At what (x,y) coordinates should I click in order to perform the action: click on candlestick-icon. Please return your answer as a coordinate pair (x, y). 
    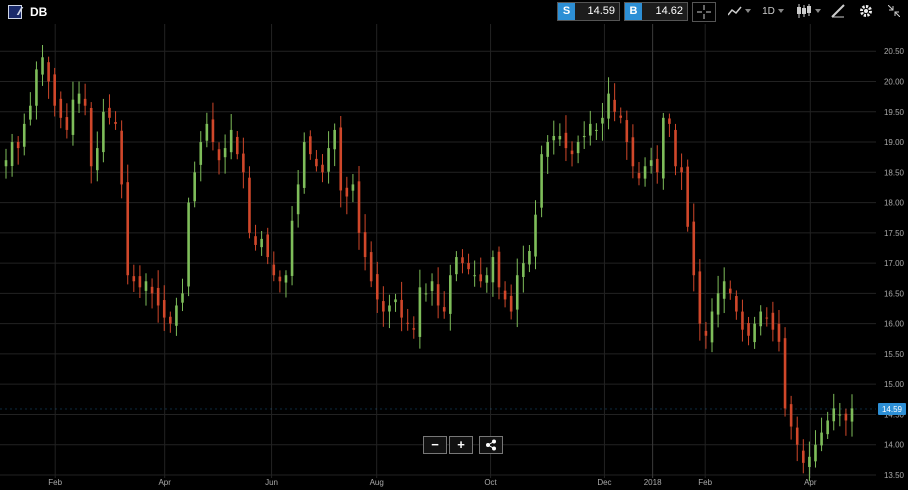
    Looking at the image, I should click on (803, 11).